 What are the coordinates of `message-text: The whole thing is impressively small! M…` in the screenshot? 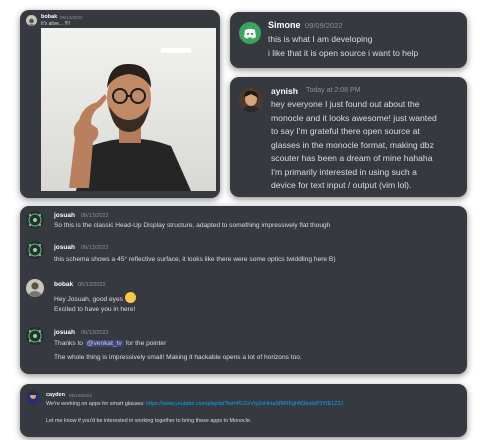 It's located at (178, 357).